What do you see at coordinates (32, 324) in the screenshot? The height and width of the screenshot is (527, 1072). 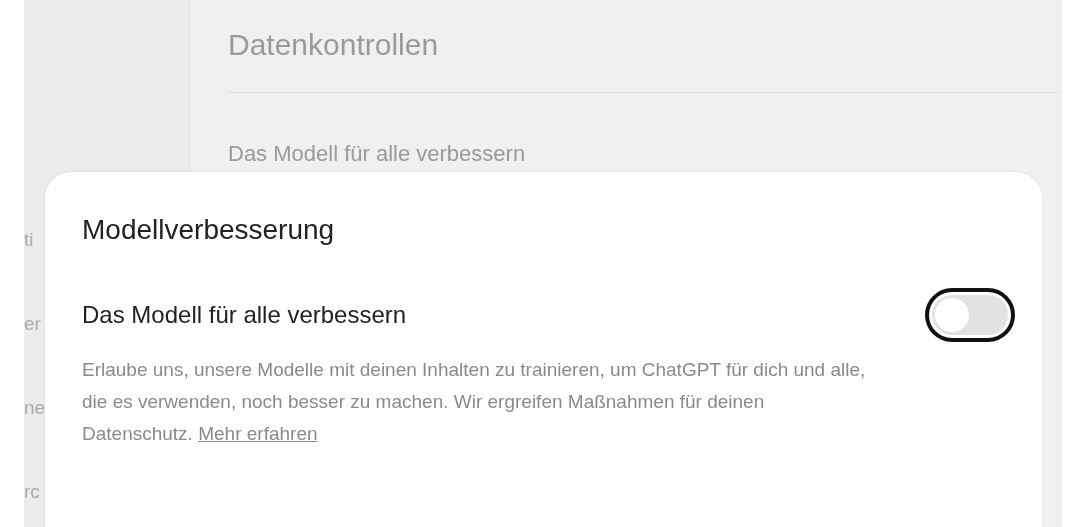 I see `sidebar-item: er` at bounding box center [32, 324].